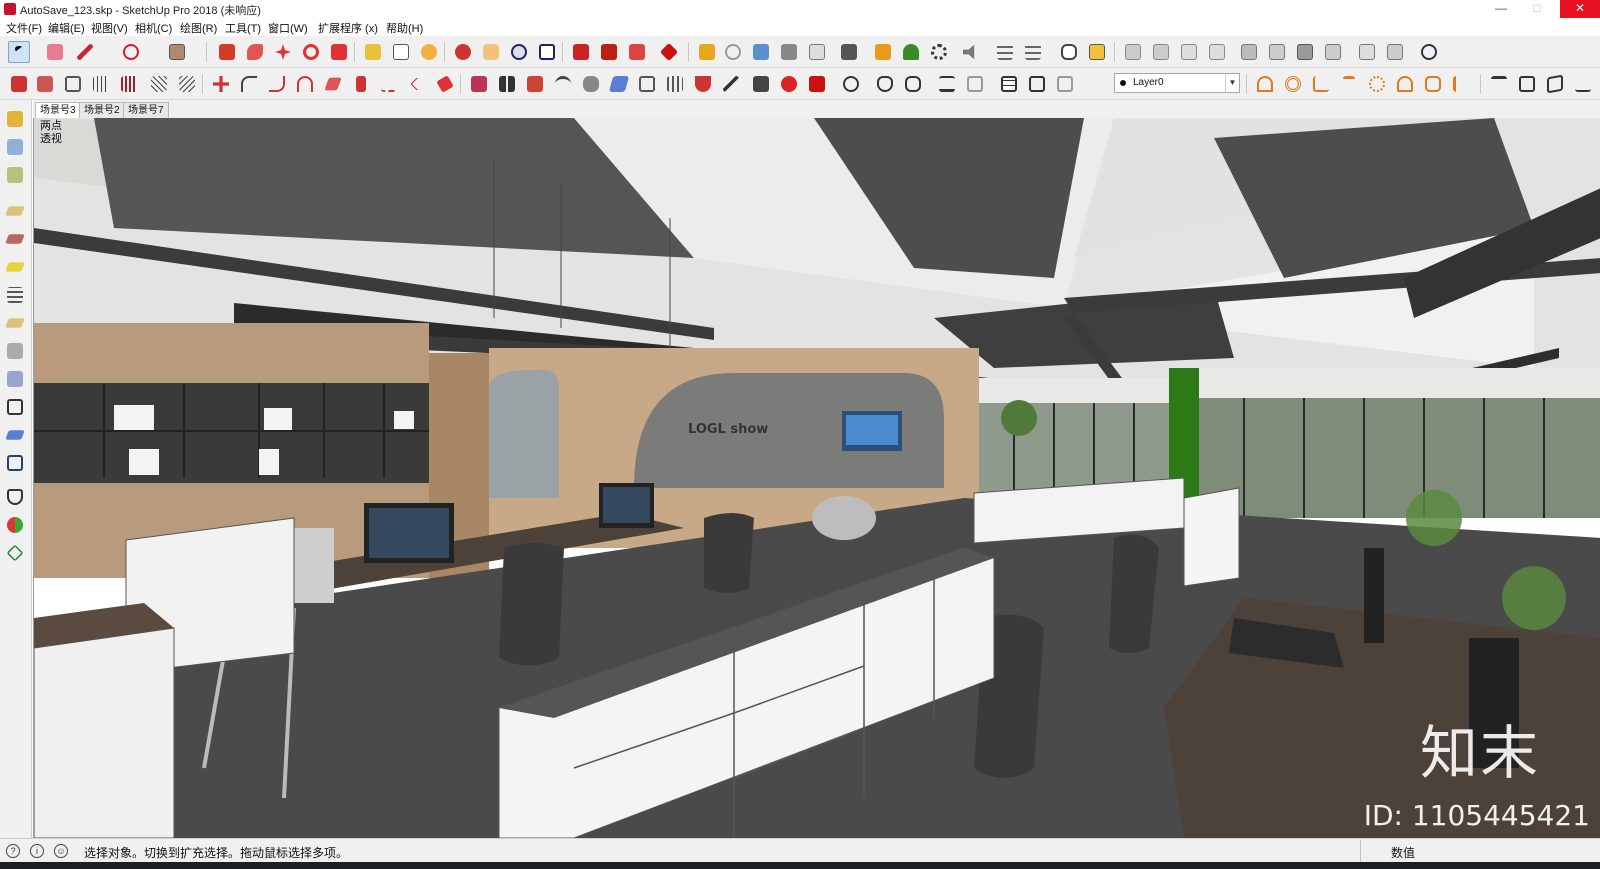 The image size is (1600, 869). Describe the element at coordinates (404, 28) in the screenshot. I see `menu-help: 帮助(H)` at that location.